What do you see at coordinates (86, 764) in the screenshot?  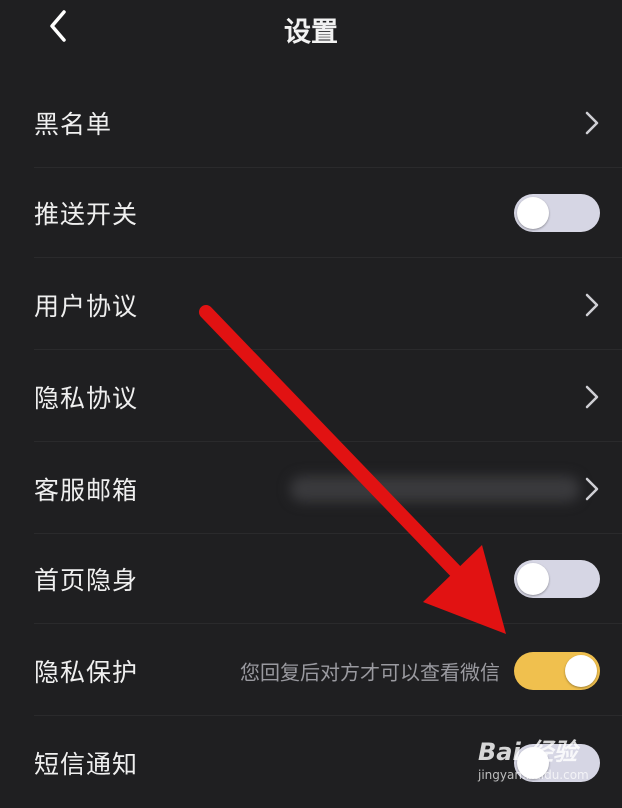 I see `row-label: 短信通知` at bounding box center [86, 764].